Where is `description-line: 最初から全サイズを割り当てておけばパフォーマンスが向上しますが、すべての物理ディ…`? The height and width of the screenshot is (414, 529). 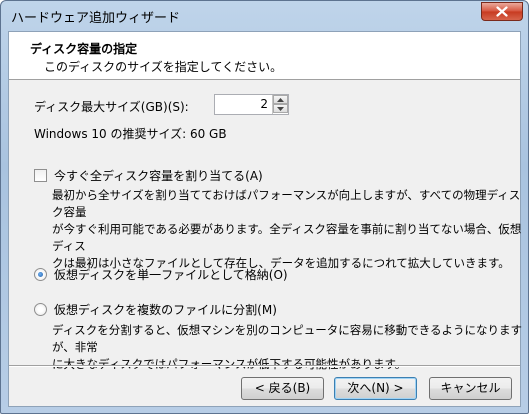 description-line: 最初から全サイズを割り当てておけばパフォーマンスが向上しますが、すべての物理ディ… is located at coordinates (286, 203).